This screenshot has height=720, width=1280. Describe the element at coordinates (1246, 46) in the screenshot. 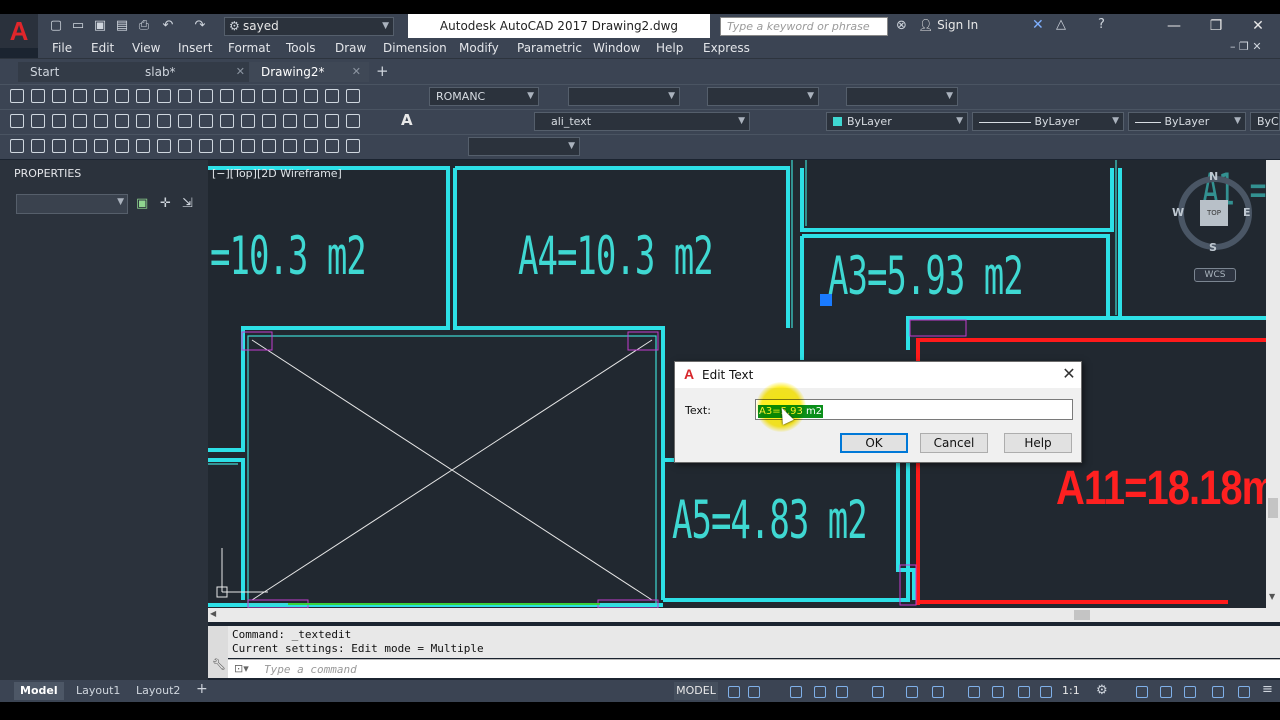

I see `doc-window-controls: – ❐ ✕` at that location.